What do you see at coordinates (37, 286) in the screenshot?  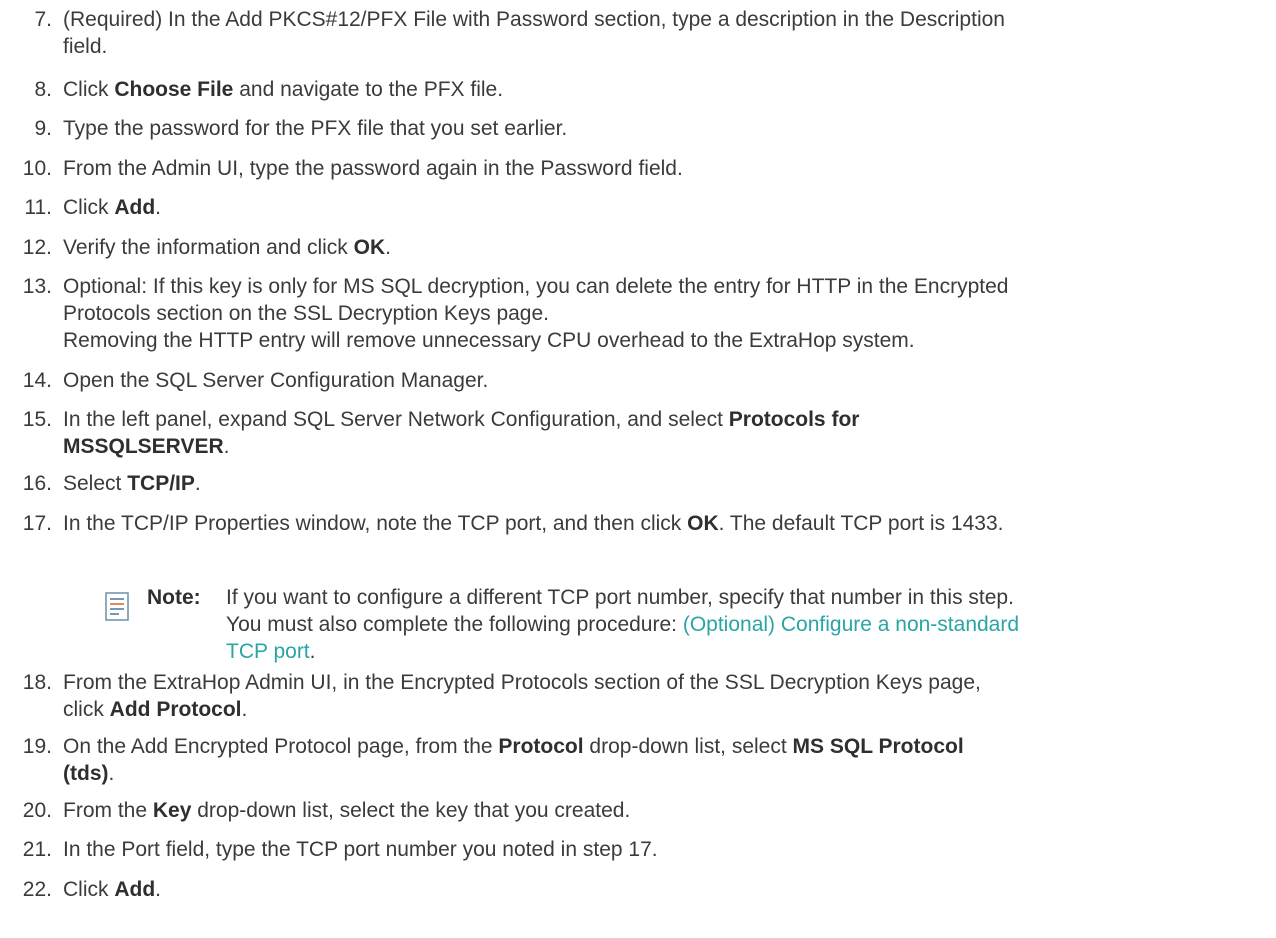 I see `step-number: 13.` at bounding box center [37, 286].